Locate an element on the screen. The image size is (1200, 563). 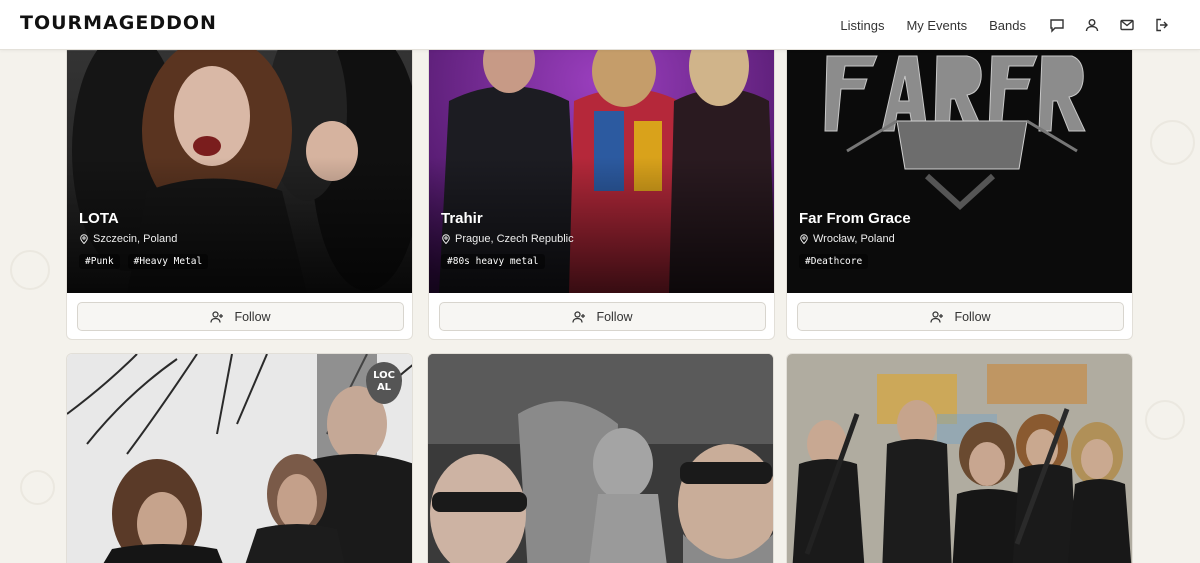
tag-list: #80s heavy metal is located at coordinates (507, 261).